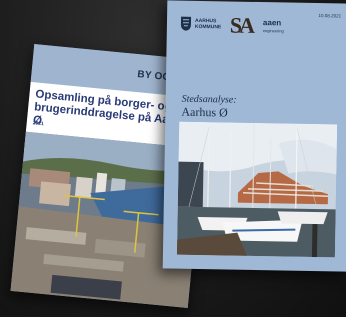  I want to click on report-date: 10.08.2021, so click(330, 16).